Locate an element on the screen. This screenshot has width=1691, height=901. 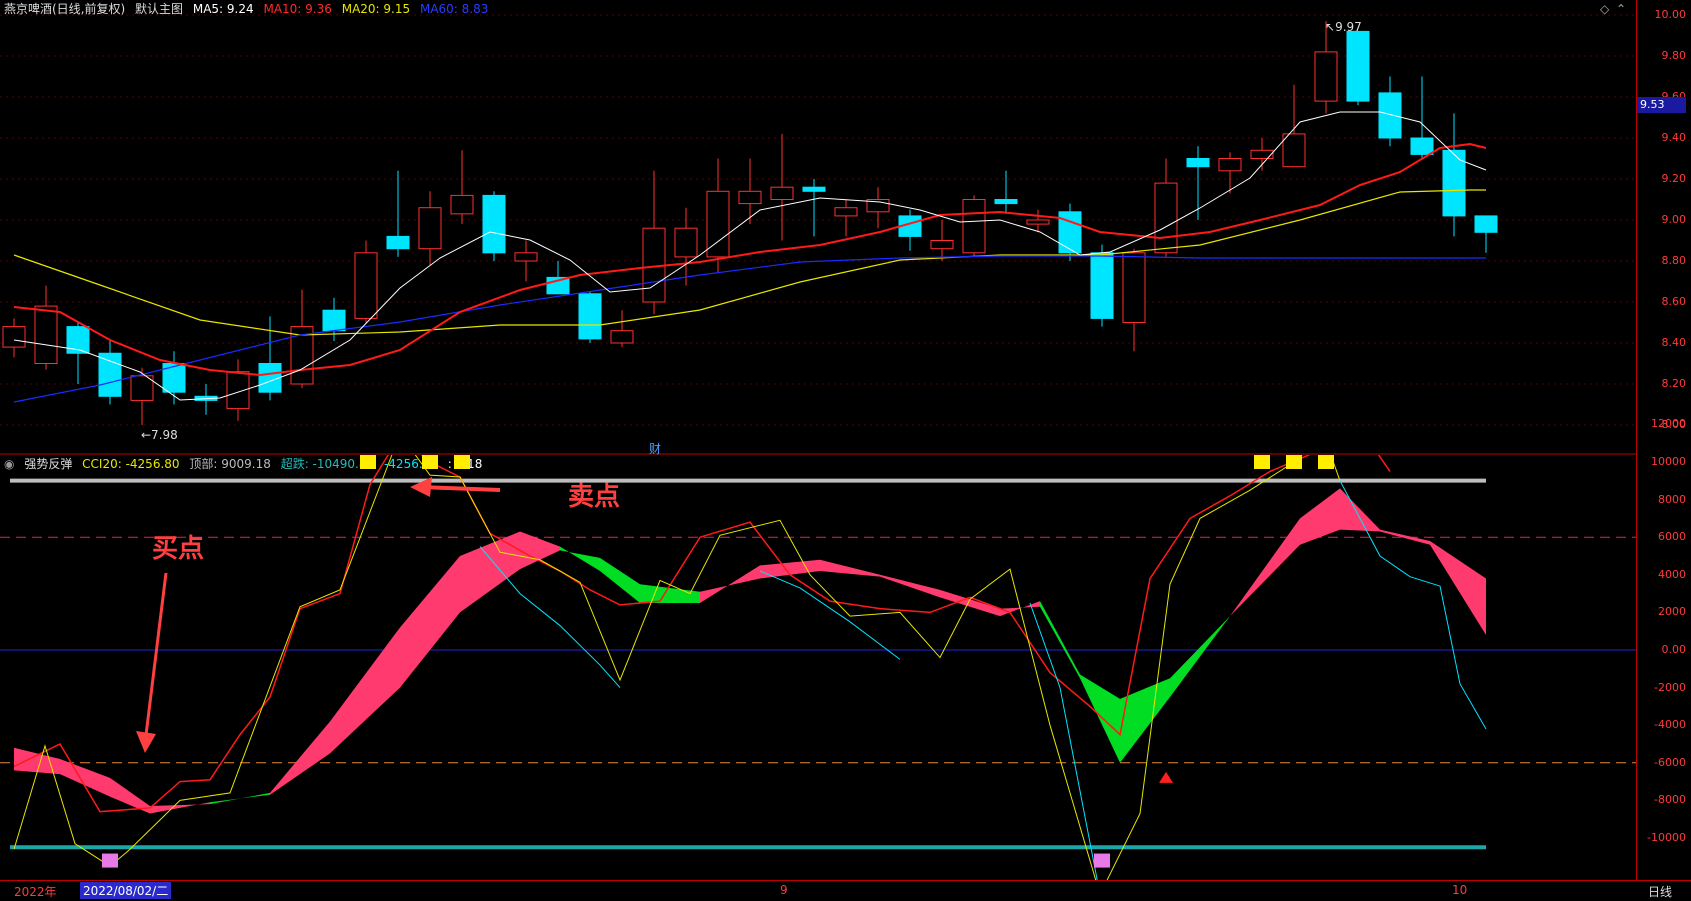
current-price-tag: 9.53 is located at coordinates (1661, 105).